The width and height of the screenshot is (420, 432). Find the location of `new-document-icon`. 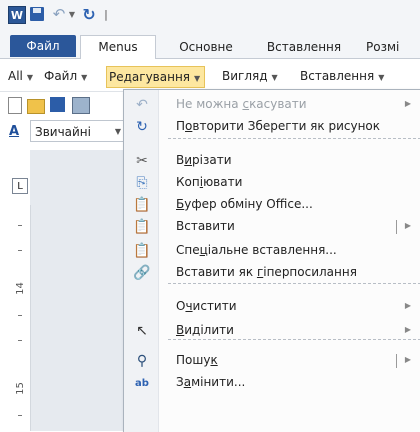

new-document-icon is located at coordinates (15, 105).